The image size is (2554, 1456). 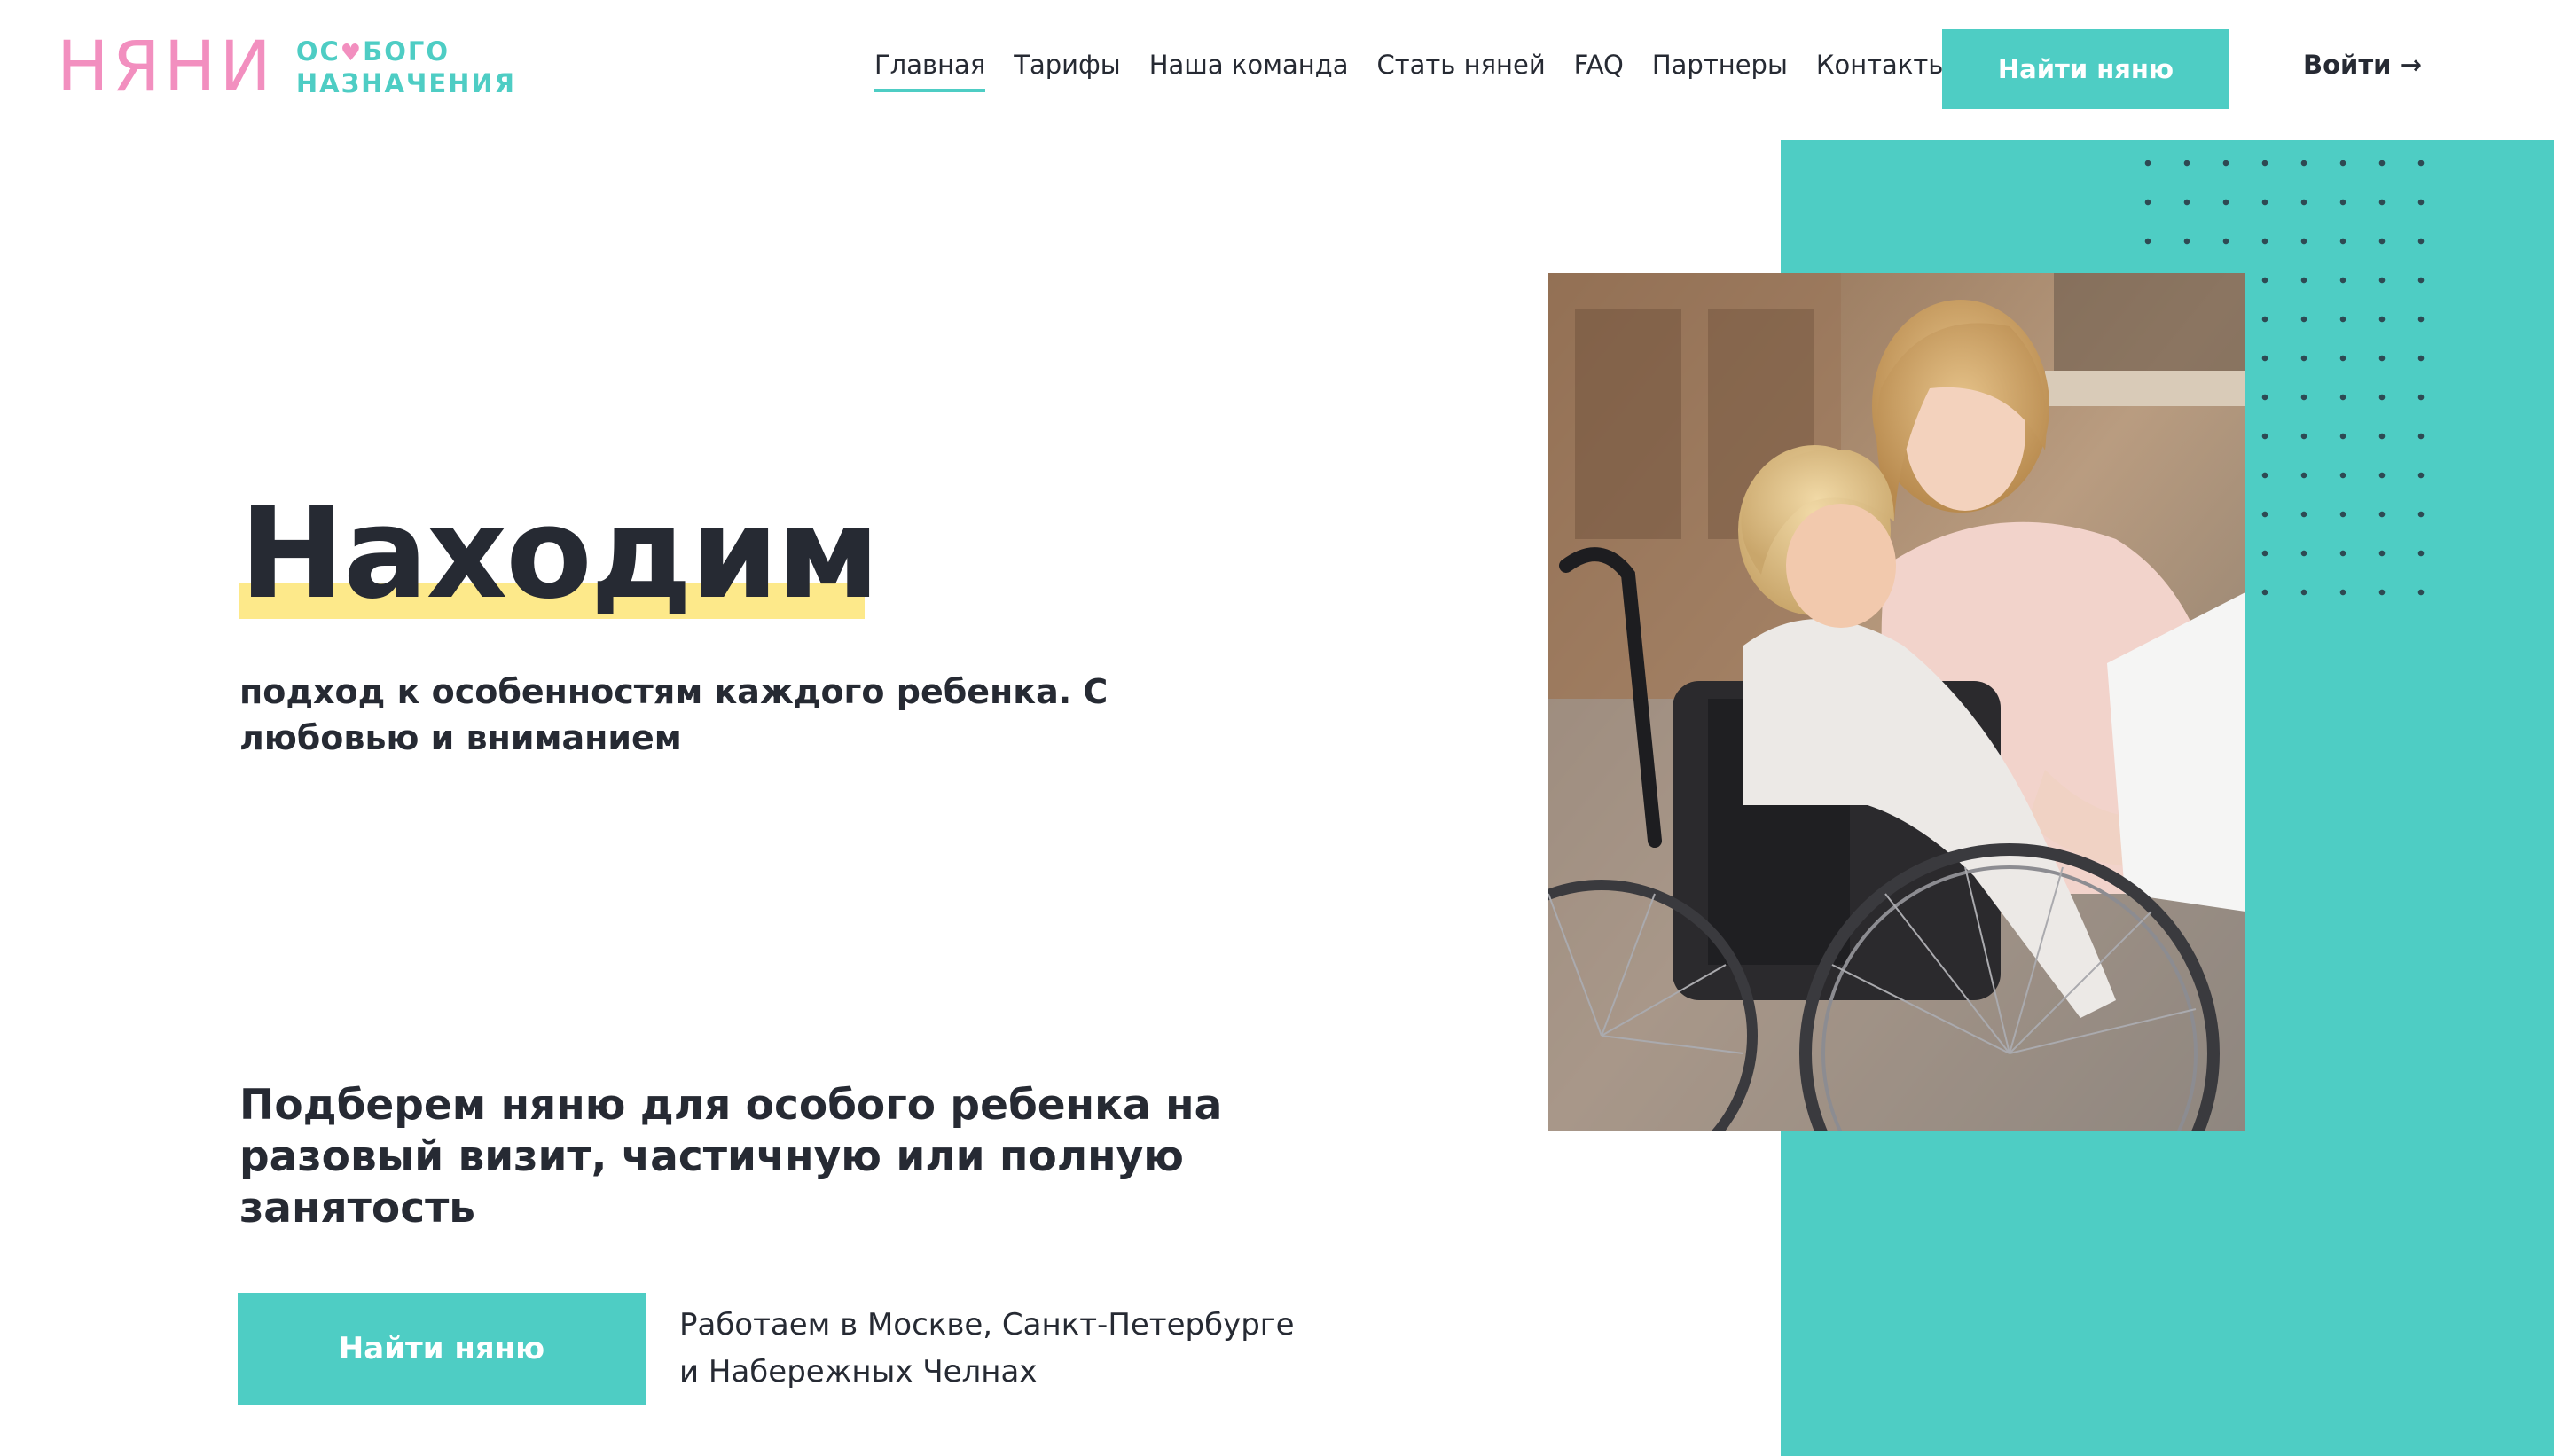 I want to click on find-nanny-header-button: Найти няню, so click(x=2085, y=69).